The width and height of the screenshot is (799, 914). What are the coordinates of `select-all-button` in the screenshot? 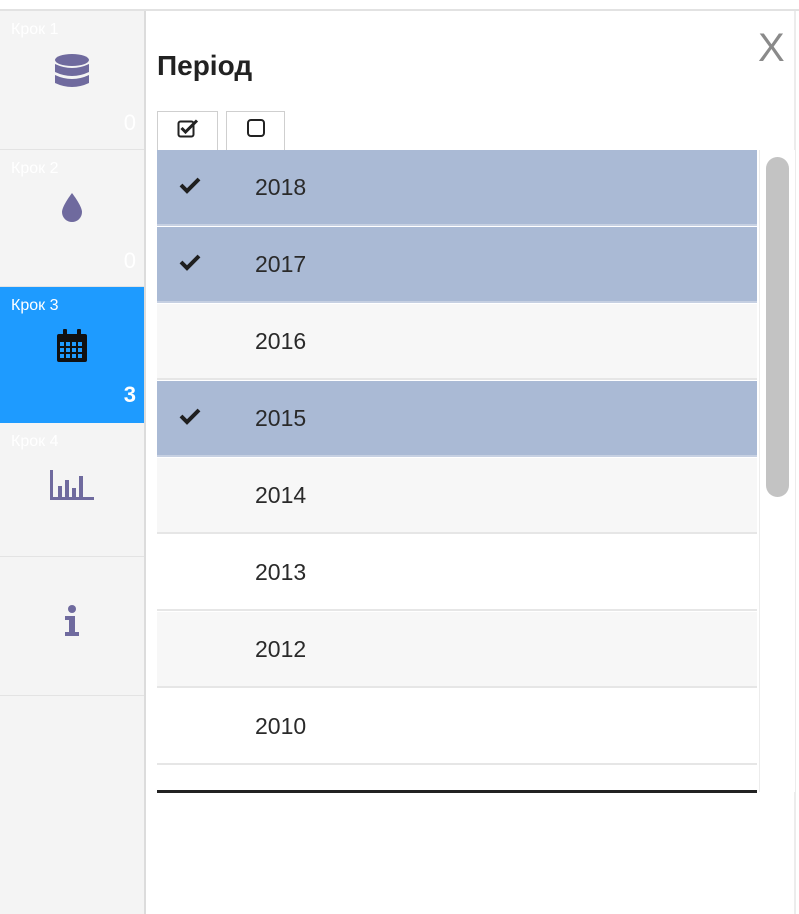 It's located at (187, 130).